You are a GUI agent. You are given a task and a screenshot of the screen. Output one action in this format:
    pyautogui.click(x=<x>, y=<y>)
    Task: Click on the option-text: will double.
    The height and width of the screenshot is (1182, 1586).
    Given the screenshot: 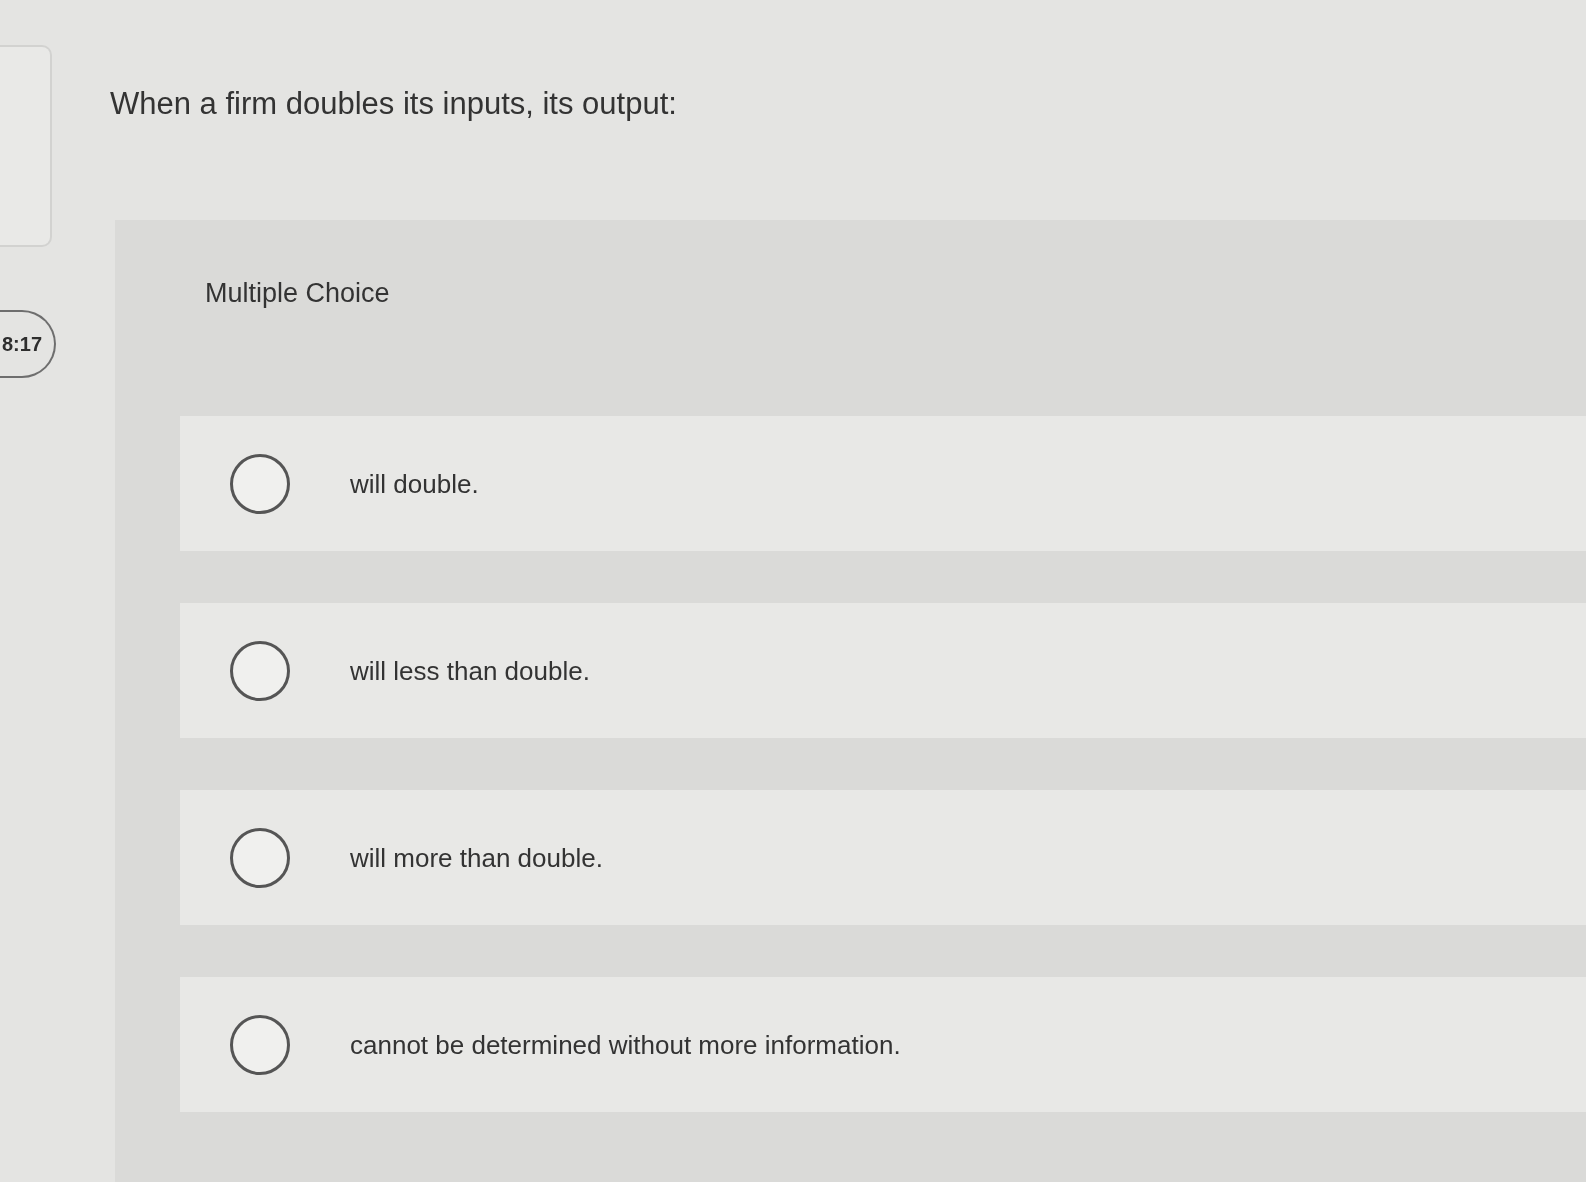 What is the action you would take?
    pyautogui.click(x=414, y=484)
    